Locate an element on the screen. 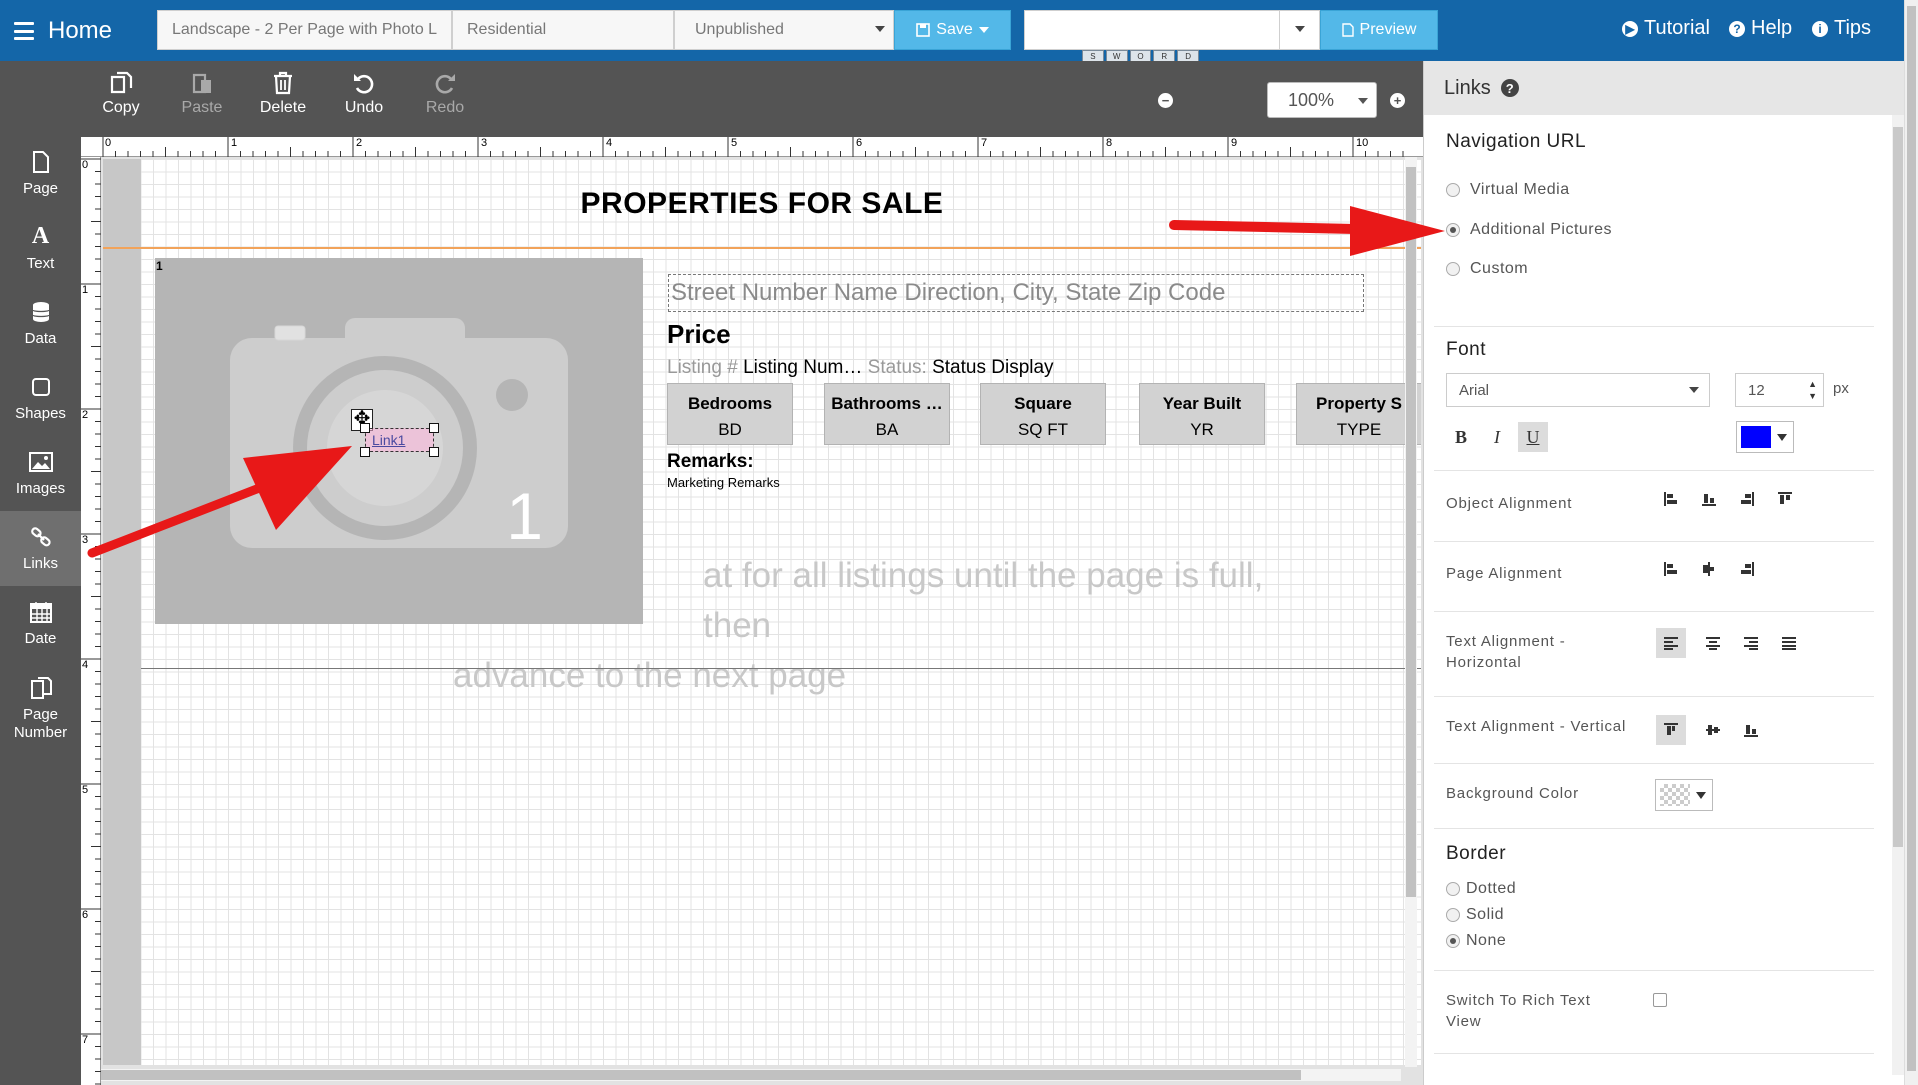 The image size is (1918, 1085). annotation-arrow-radio is located at coordinates (1307, 231).